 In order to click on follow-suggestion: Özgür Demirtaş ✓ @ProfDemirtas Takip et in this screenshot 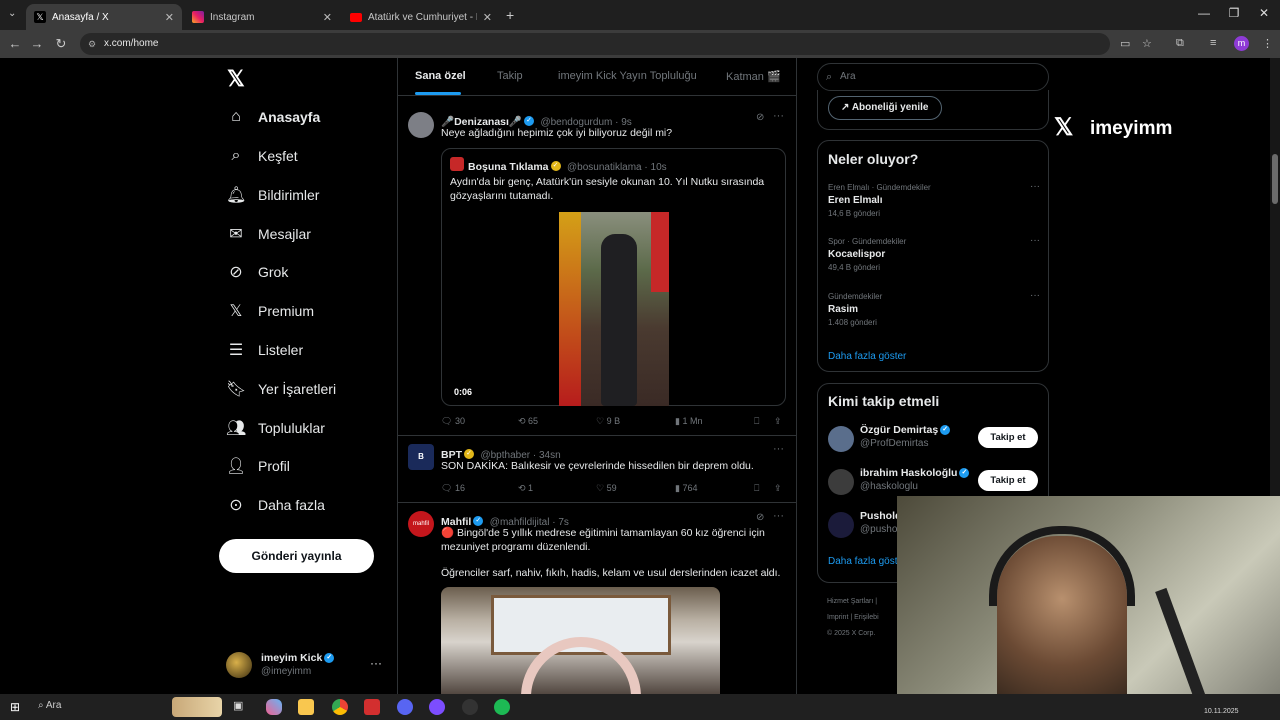, I will do `click(933, 440)`.